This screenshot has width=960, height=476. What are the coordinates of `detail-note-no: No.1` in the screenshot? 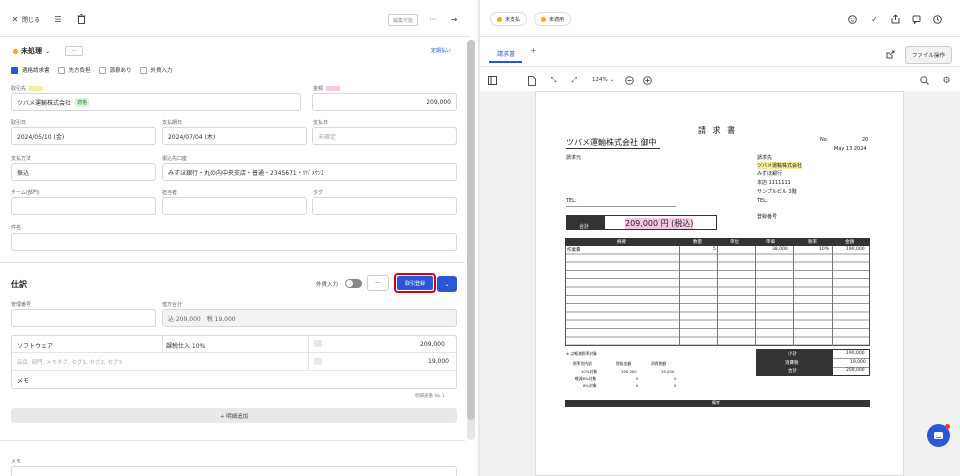 It's located at (439, 396).